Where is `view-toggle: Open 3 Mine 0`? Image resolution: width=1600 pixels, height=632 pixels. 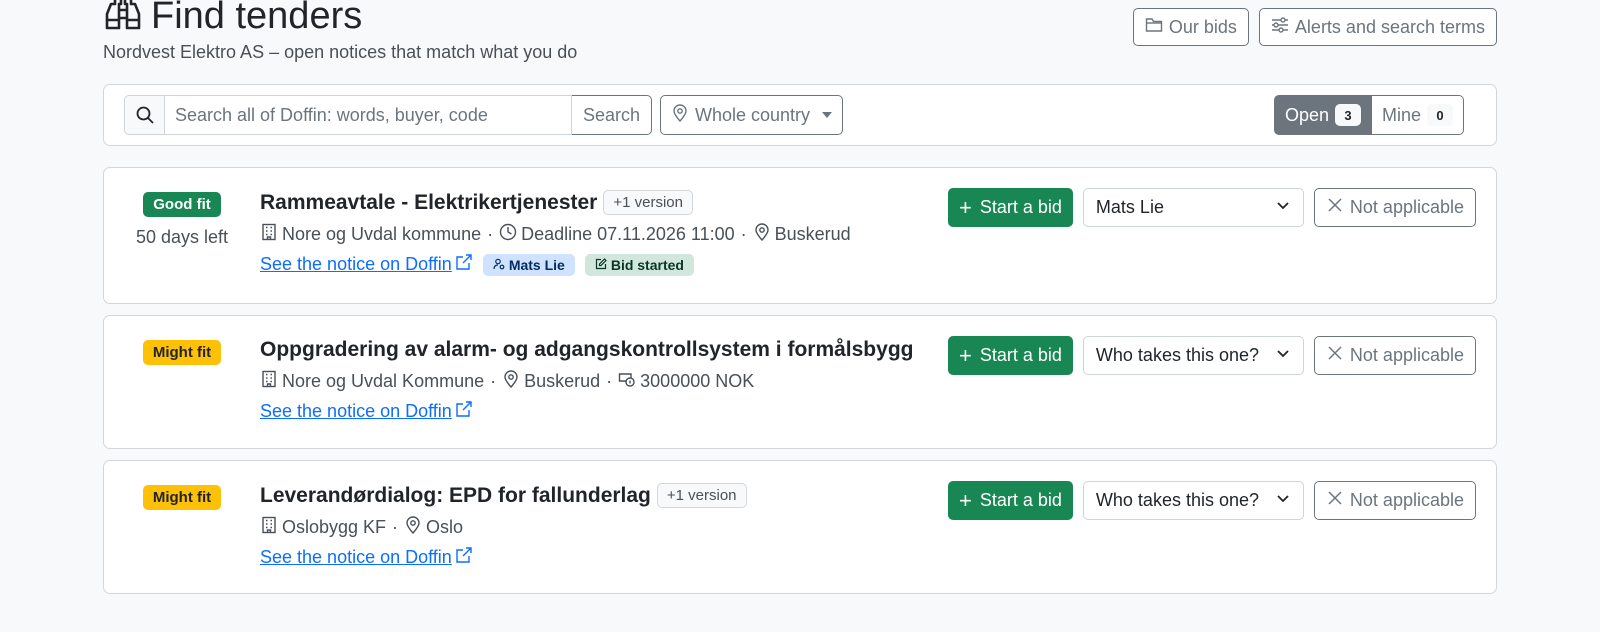 view-toggle: Open 3 Mine 0 is located at coordinates (1368, 115).